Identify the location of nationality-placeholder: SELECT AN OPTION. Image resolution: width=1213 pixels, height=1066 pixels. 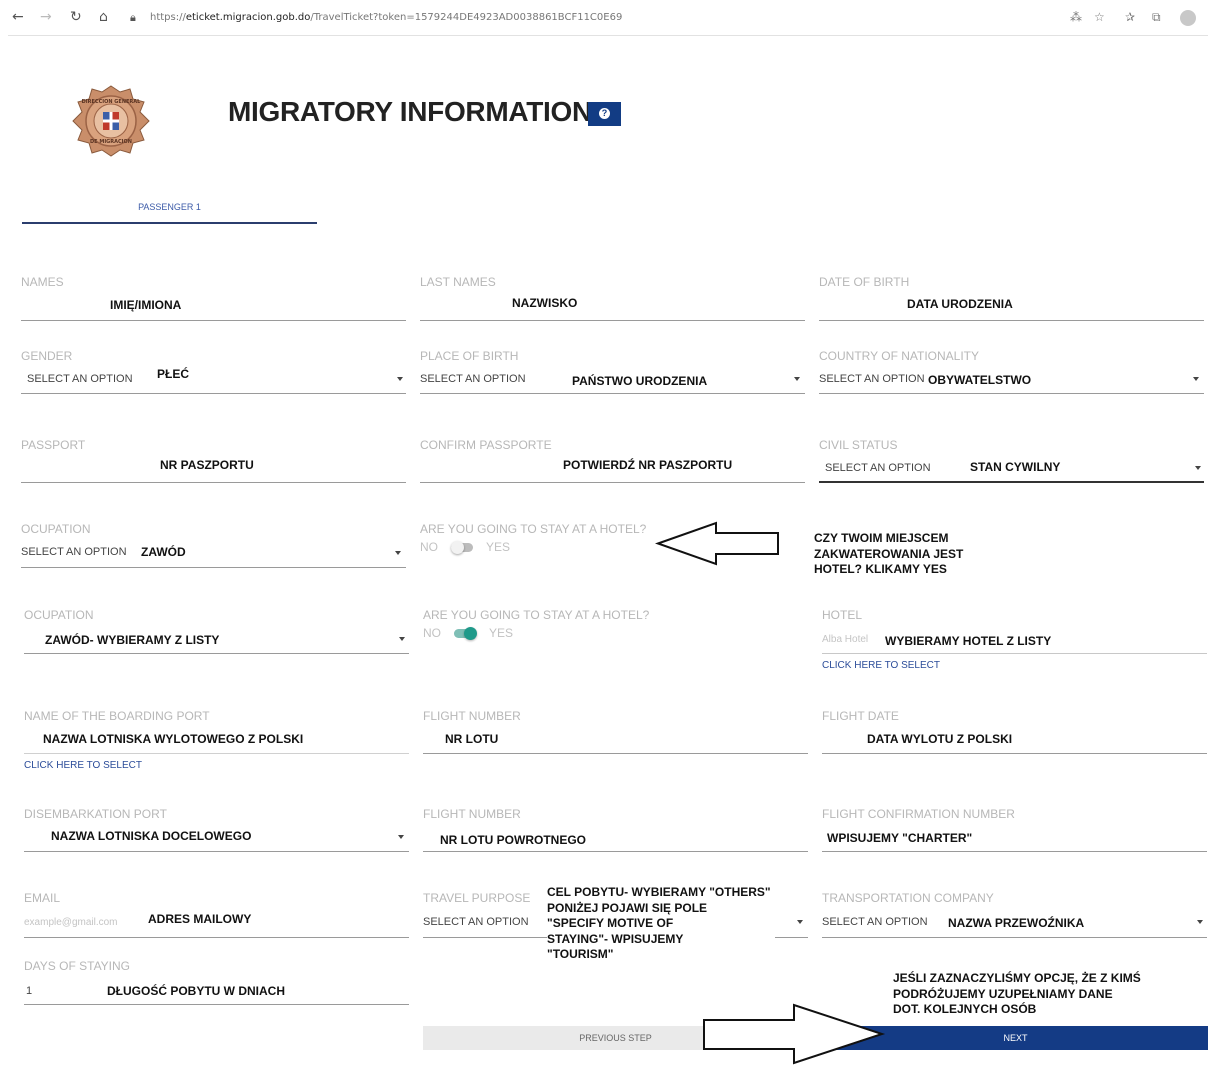
(872, 379).